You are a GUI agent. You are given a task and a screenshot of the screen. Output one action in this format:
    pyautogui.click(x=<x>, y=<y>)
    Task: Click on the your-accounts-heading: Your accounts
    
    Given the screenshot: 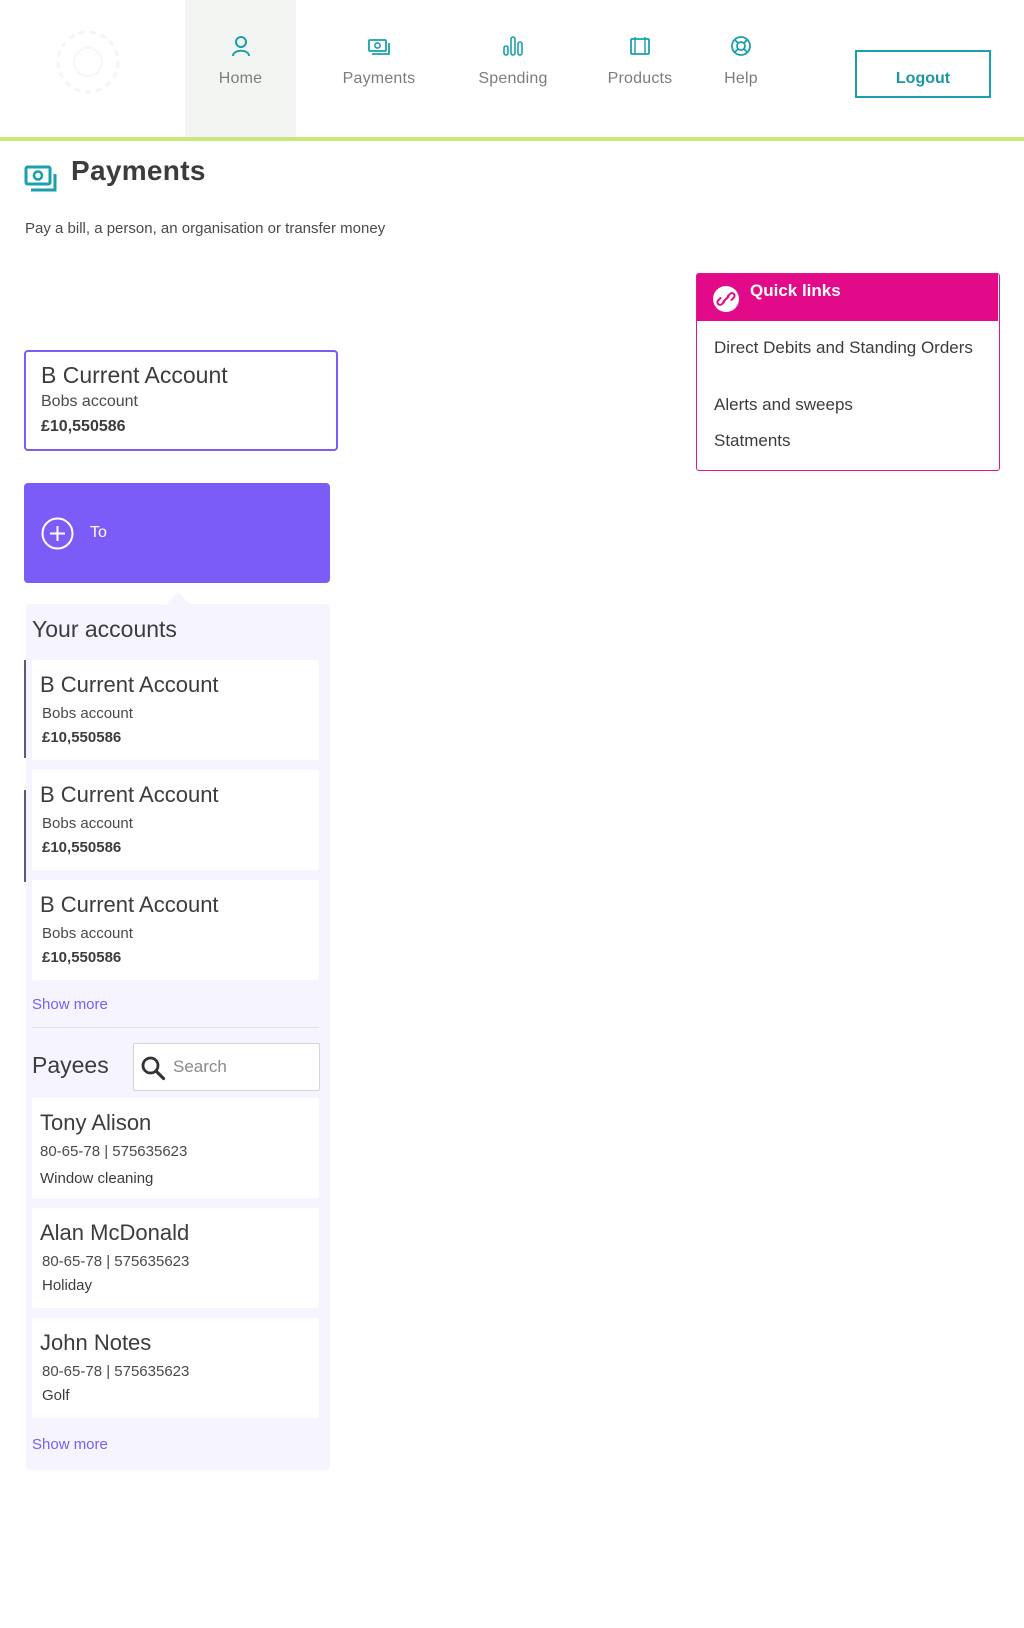 What is the action you would take?
    pyautogui.click(x=104, y=629)
    